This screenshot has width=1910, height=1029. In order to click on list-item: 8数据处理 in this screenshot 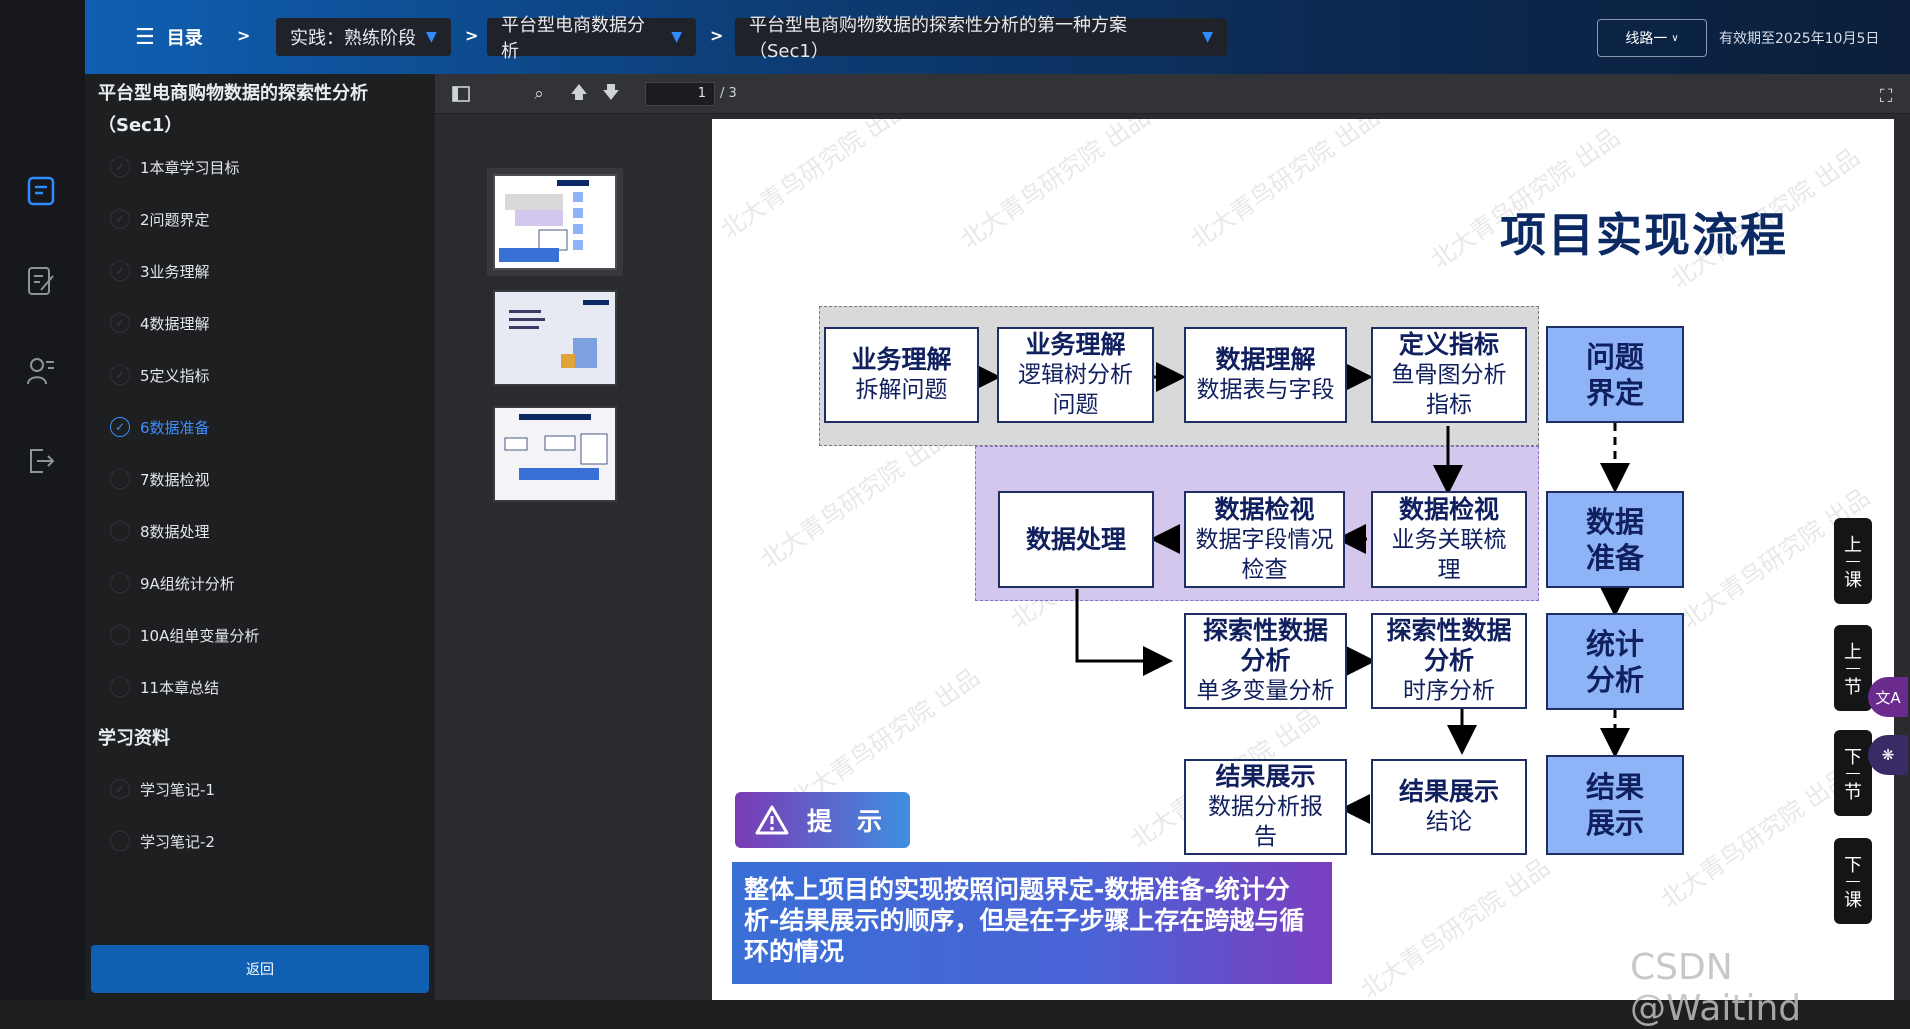, I will do `click(260, 531)`.